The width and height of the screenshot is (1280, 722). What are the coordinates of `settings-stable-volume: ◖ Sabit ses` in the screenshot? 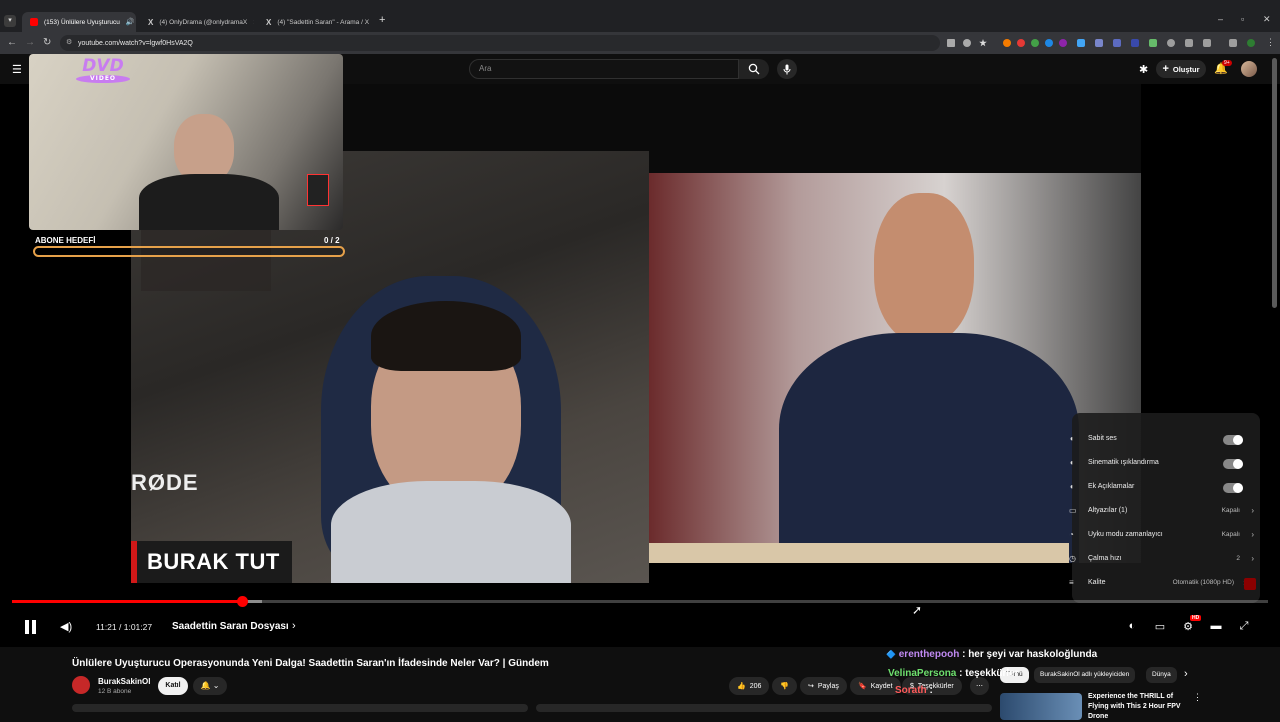 It's located at (1164, 440).